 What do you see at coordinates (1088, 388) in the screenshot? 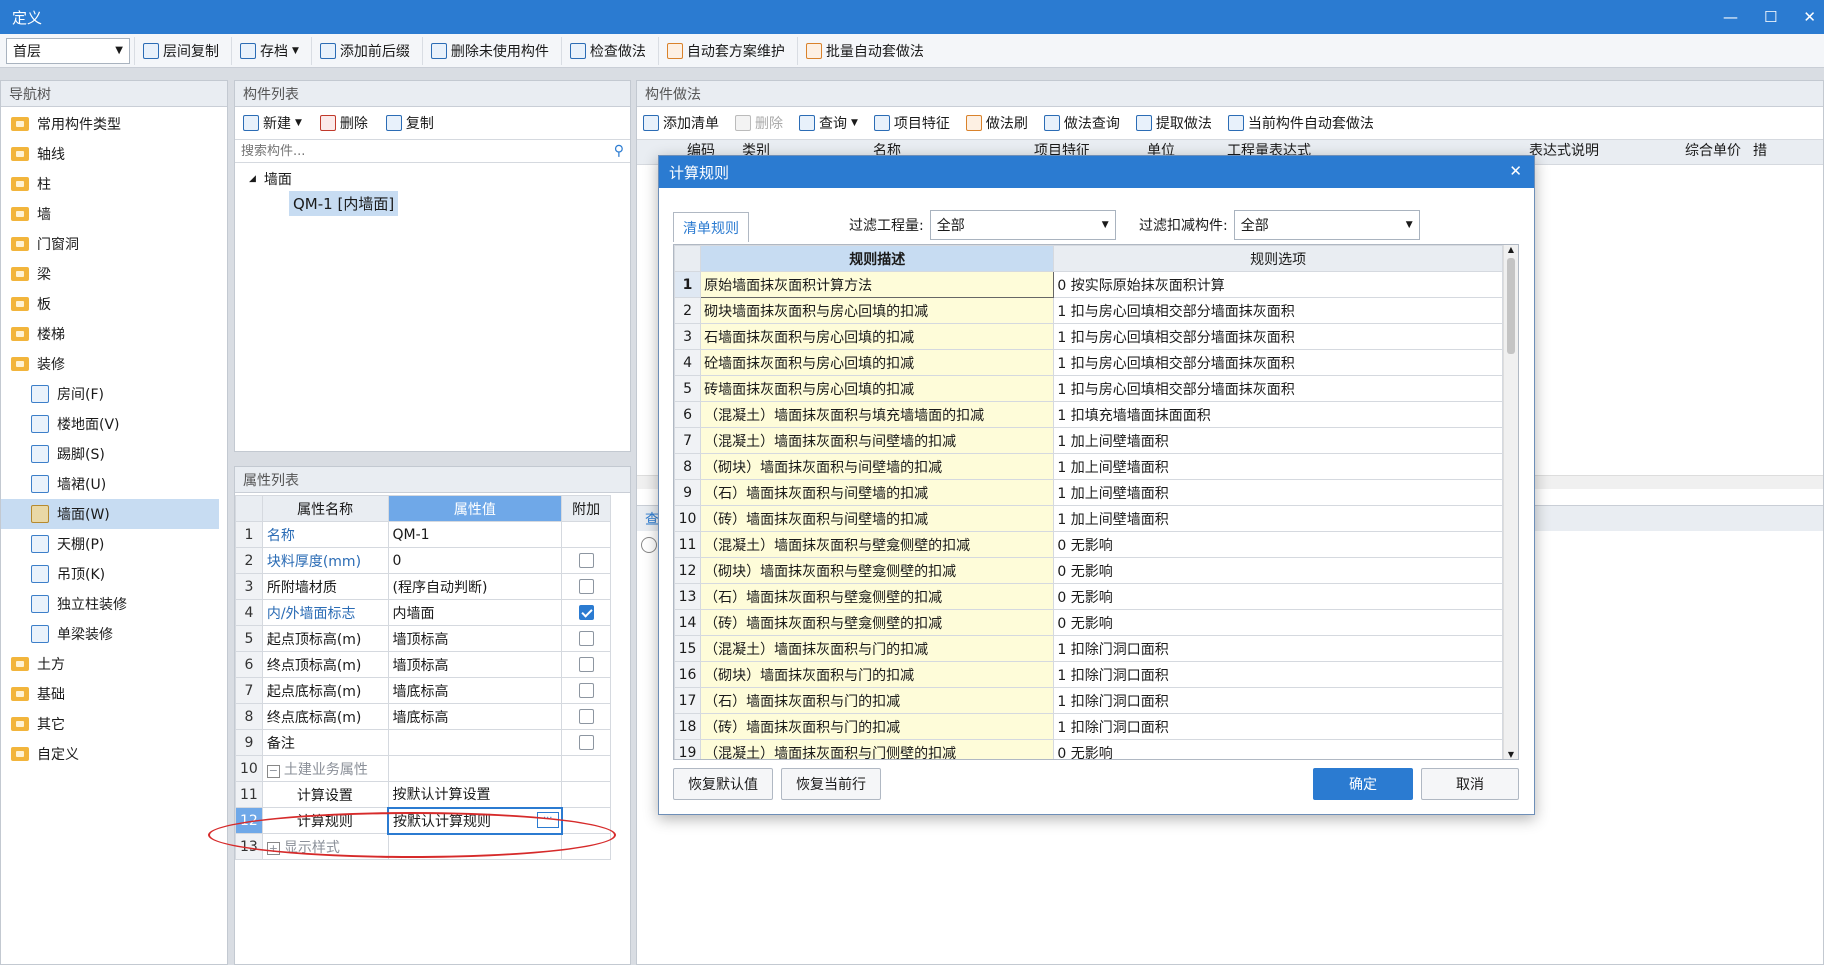
I see `rule-row: 5 砖墙面抹灰面积与房心回填的扣减 1 扣与房心回填相交部分墙面抹灰面积` at bounding box center [1088, 388].